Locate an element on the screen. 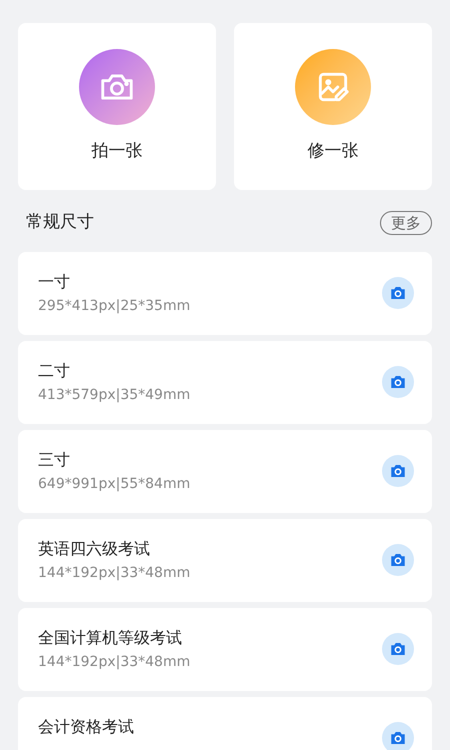  size-spec: 413*579px|35*49mm is located at coordinates (114, 395).